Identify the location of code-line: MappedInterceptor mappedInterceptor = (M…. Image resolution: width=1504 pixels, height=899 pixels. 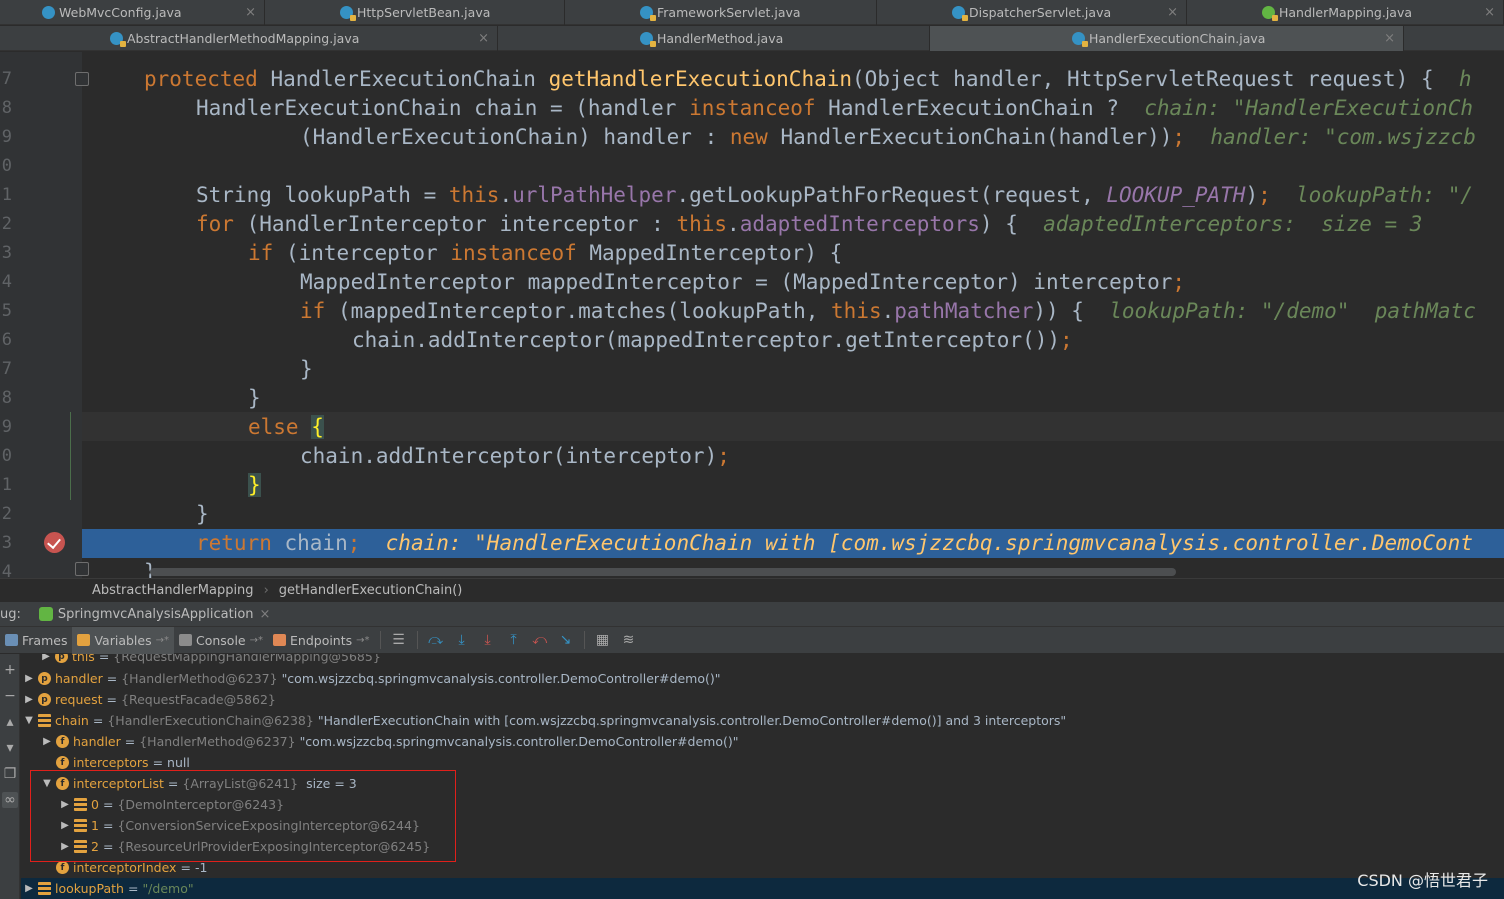
(742, 282).